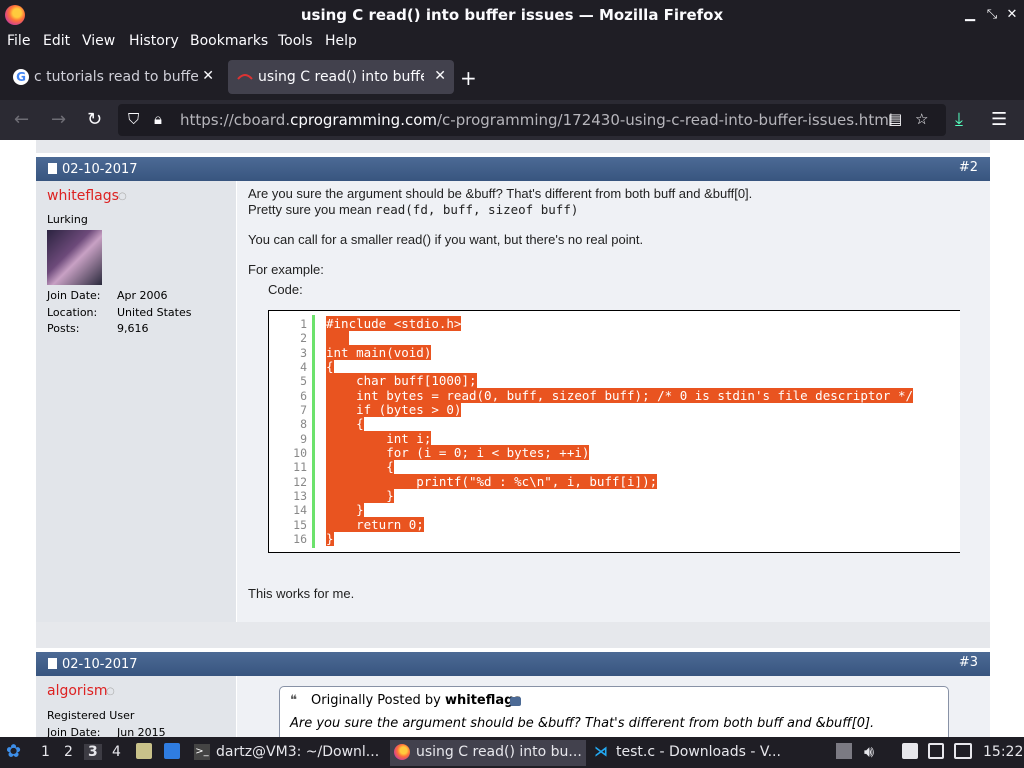 The width and height of the screenshot is (1024, 768). Describe the element at coordinates (375, 524) in the screenshot. I see `code-text: return 0;` at that location.